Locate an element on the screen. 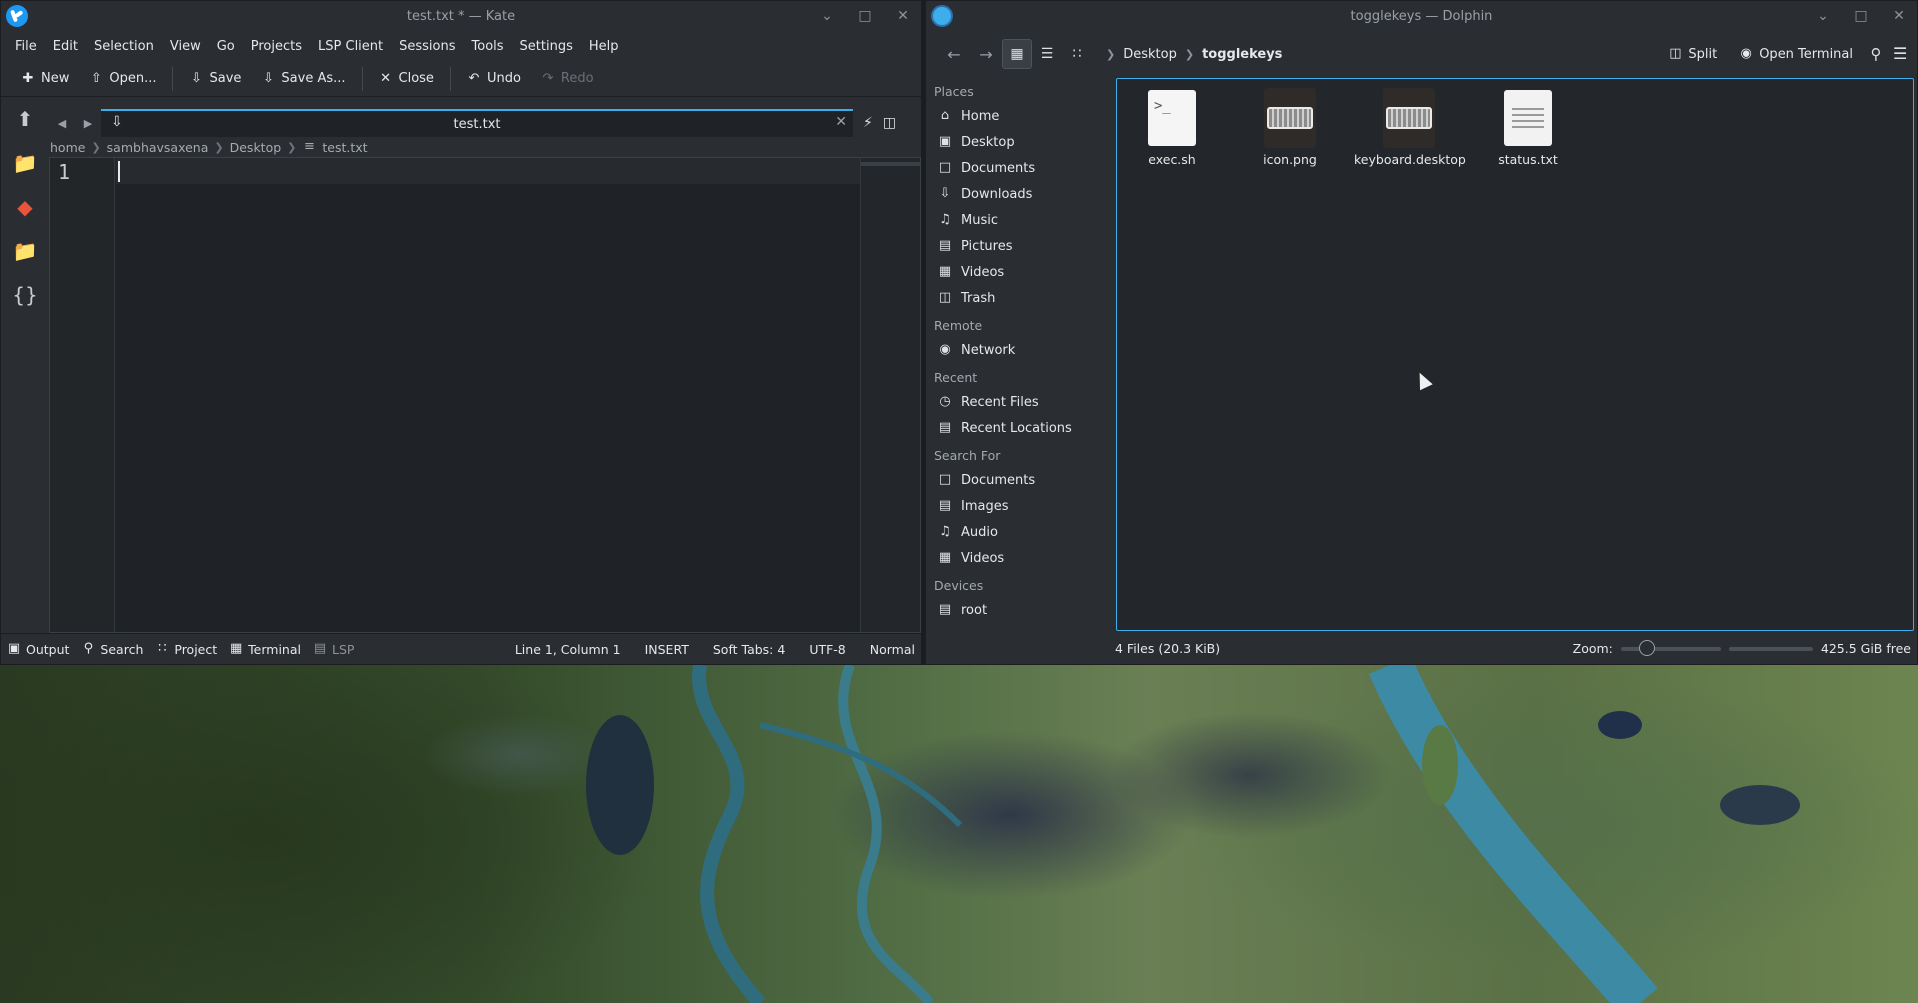  indent-setting: Soft Tabs: 4 is located at coordinates (755, 649).